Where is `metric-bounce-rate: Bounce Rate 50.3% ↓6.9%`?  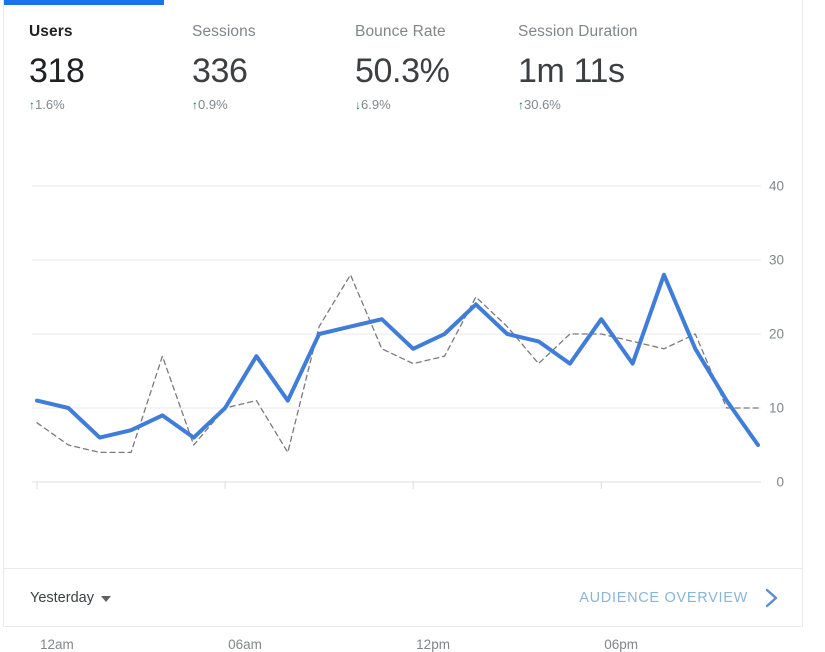
metric-bounce-rate: Bounce Rate 50.3% ↓6.9% is located at coordinates (436, 83).